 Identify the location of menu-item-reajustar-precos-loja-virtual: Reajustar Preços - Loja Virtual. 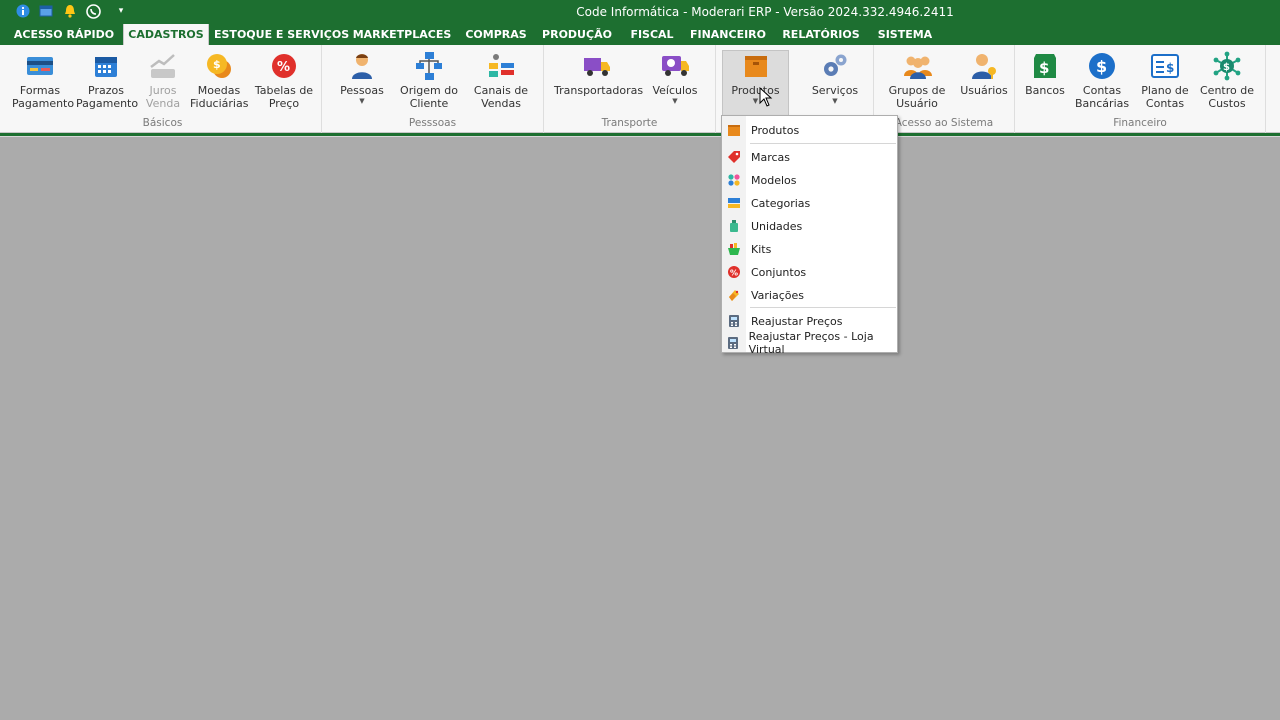
(809, 343).